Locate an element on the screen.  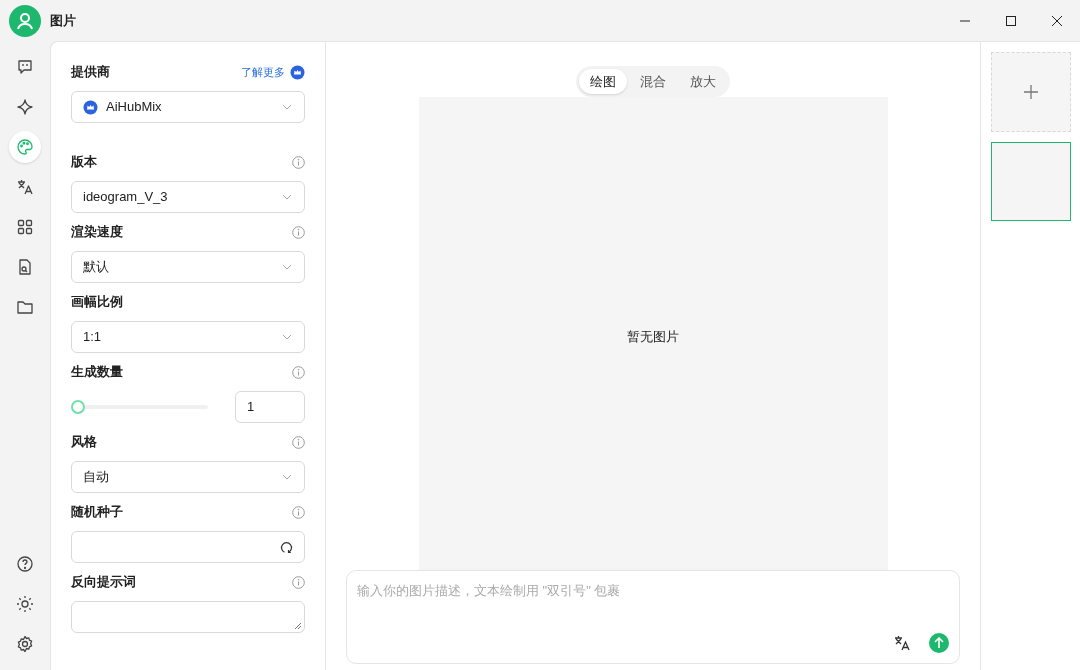
crown-icon is located at coordinates (297, 72).